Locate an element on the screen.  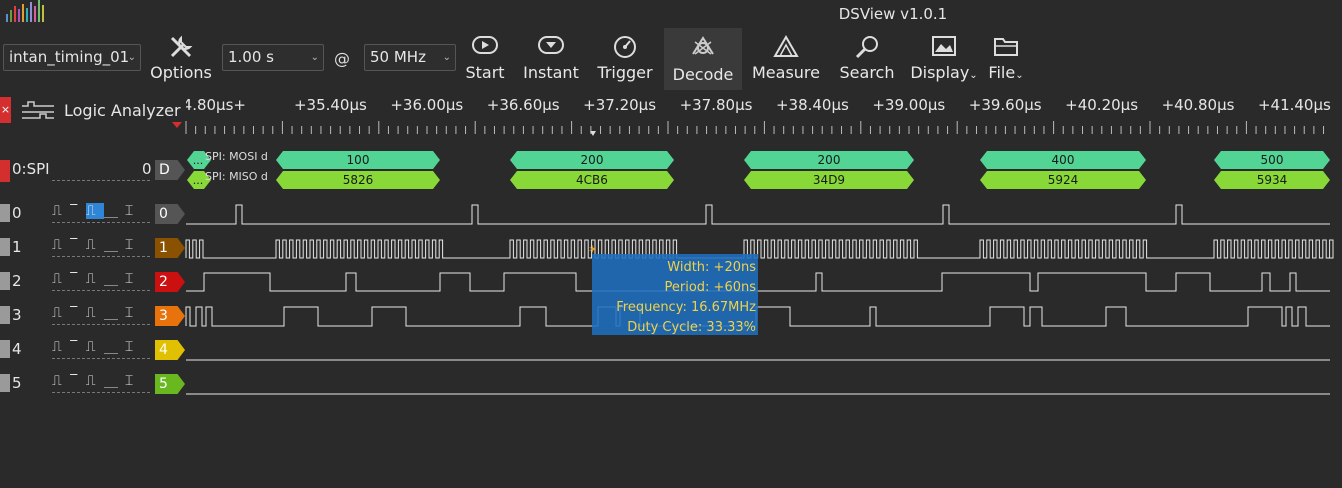
ruler-marker-icon is located at coordinates (177, 125).